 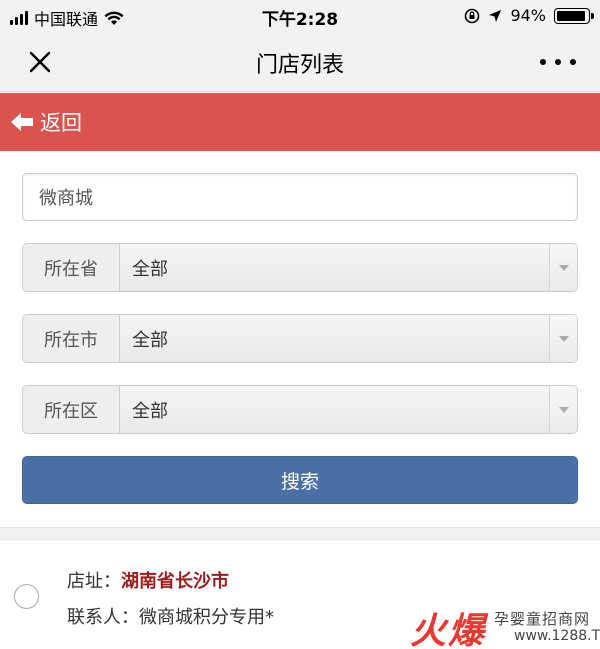 I want to click on back-button: 返回, so click(x=46, y=122).